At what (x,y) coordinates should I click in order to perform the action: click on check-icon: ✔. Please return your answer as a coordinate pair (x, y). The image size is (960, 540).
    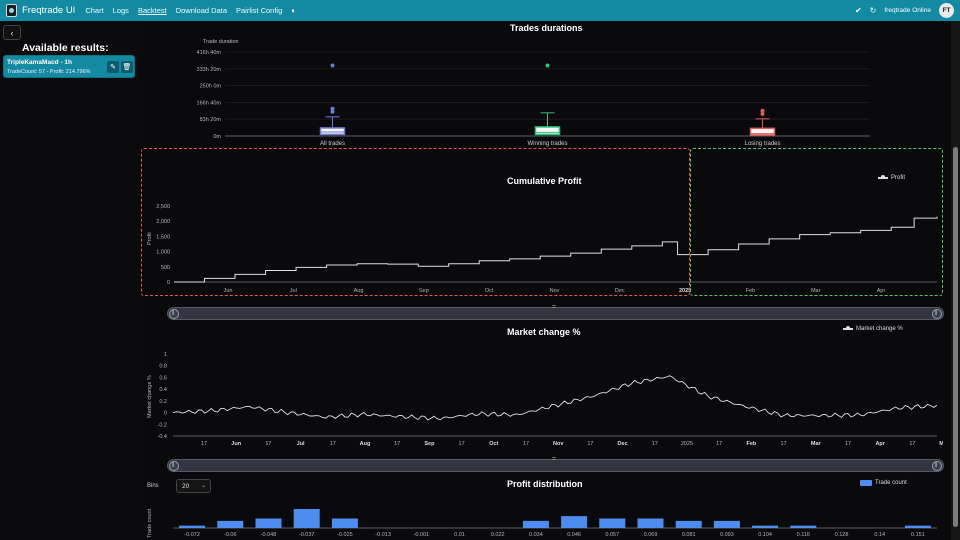
    Looking at the image, I should click on (858, 10).